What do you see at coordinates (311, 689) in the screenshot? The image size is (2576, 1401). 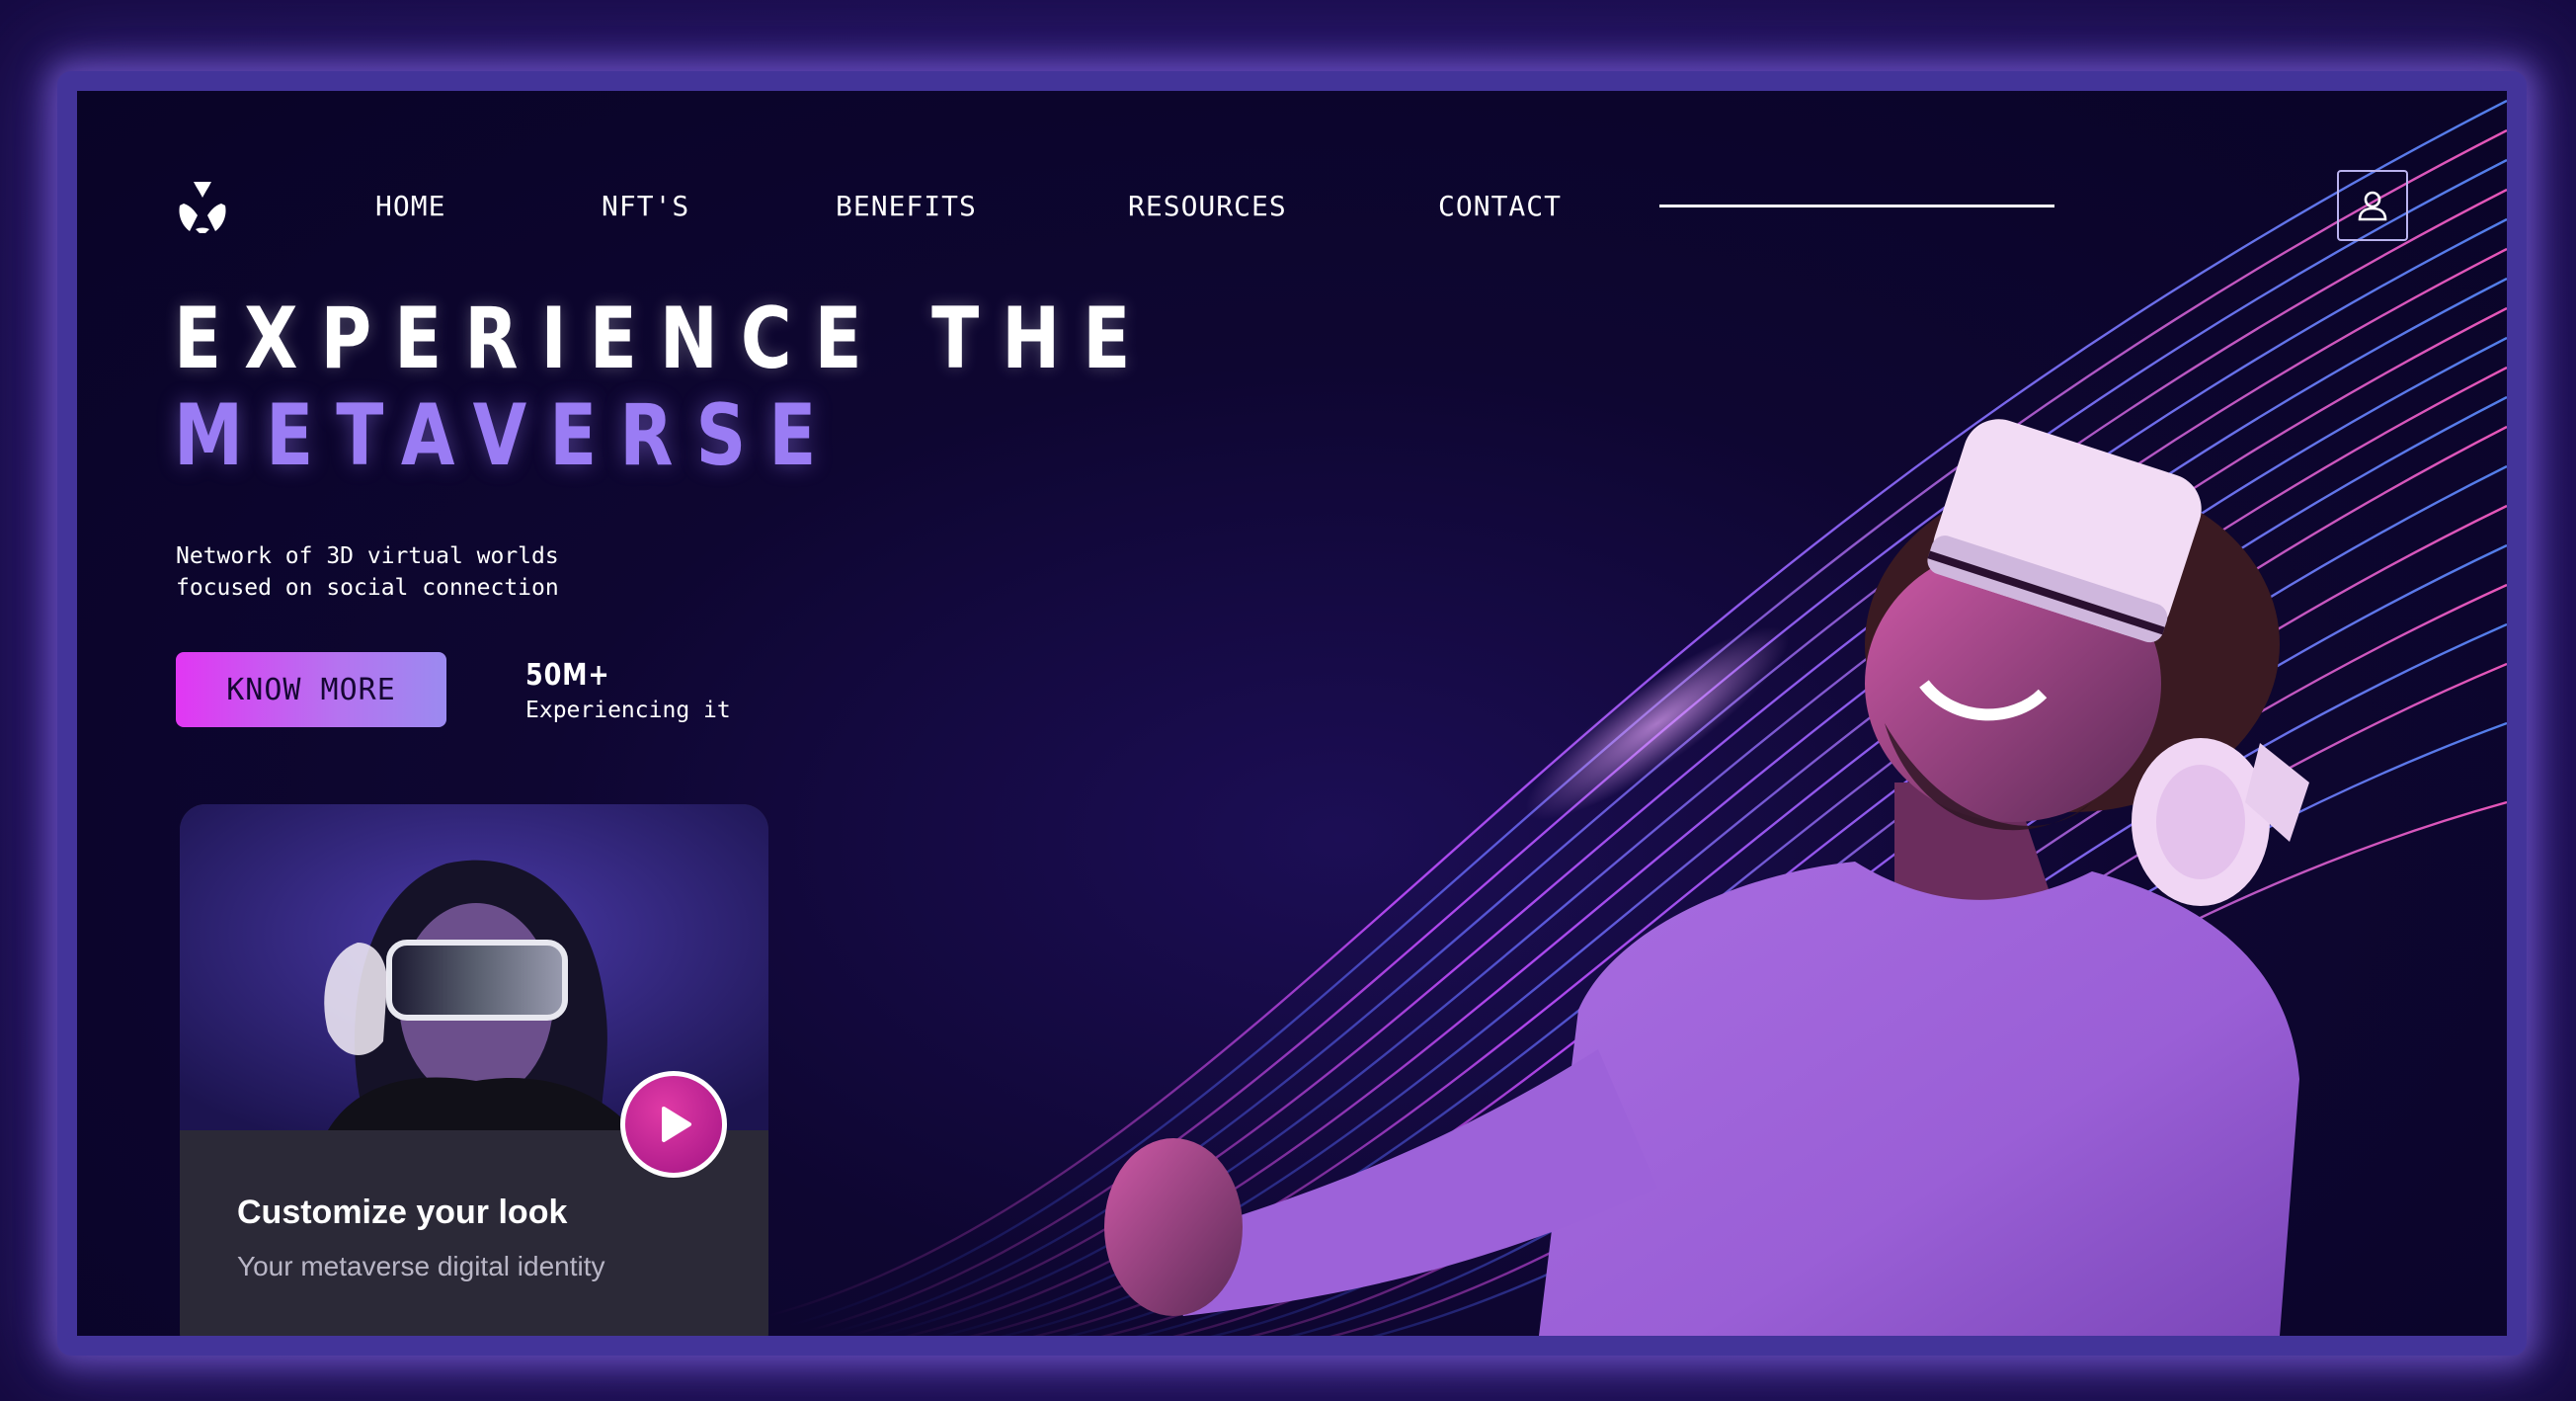 I see `know-more-button: KNOW MORE` at bounding box center [311, 689].